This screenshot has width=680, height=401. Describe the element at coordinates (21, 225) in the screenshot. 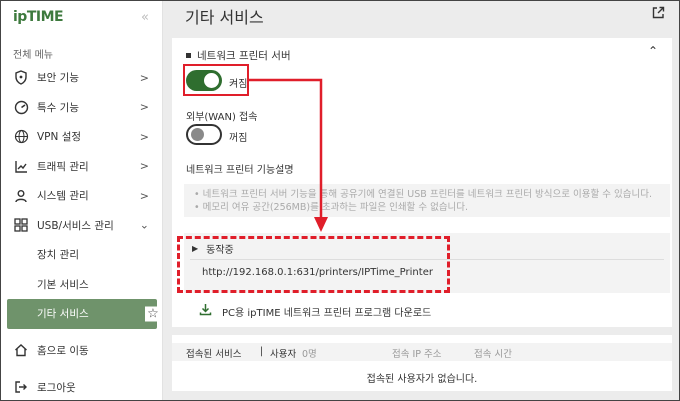

I see `grid-icon` at that location.